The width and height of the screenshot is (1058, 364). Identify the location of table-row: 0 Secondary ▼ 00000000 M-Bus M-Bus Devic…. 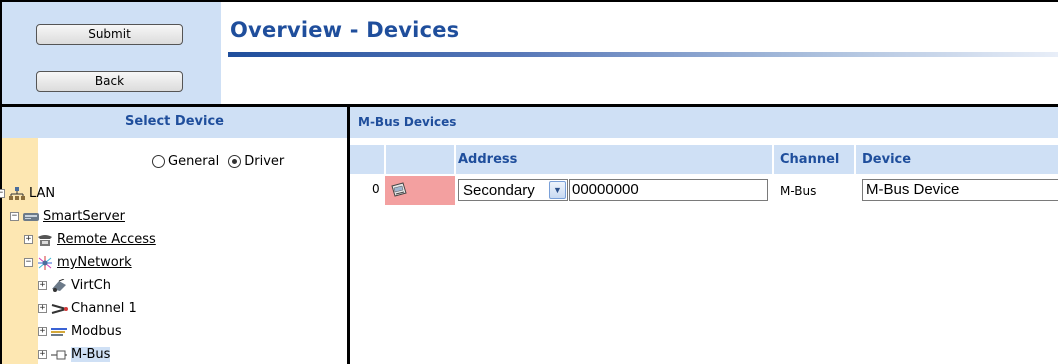
(704, 190).